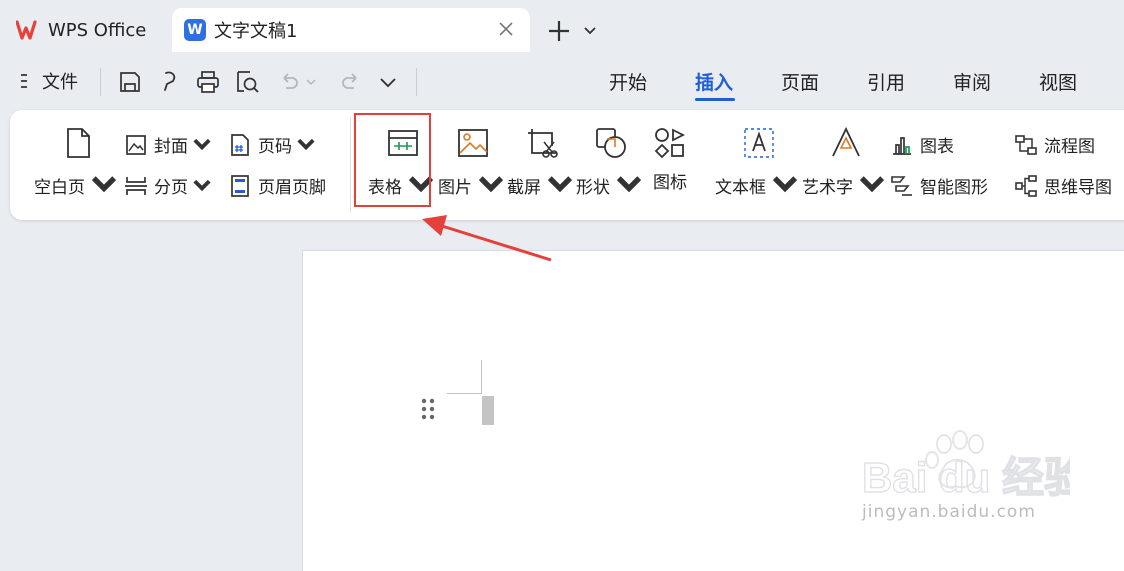 The height and width of the screenshot is (571, 1124). What do you see at coordinates (611, 164) in the screenshot?
I see `shape-button: 形状` at bounding box center [611, 164].